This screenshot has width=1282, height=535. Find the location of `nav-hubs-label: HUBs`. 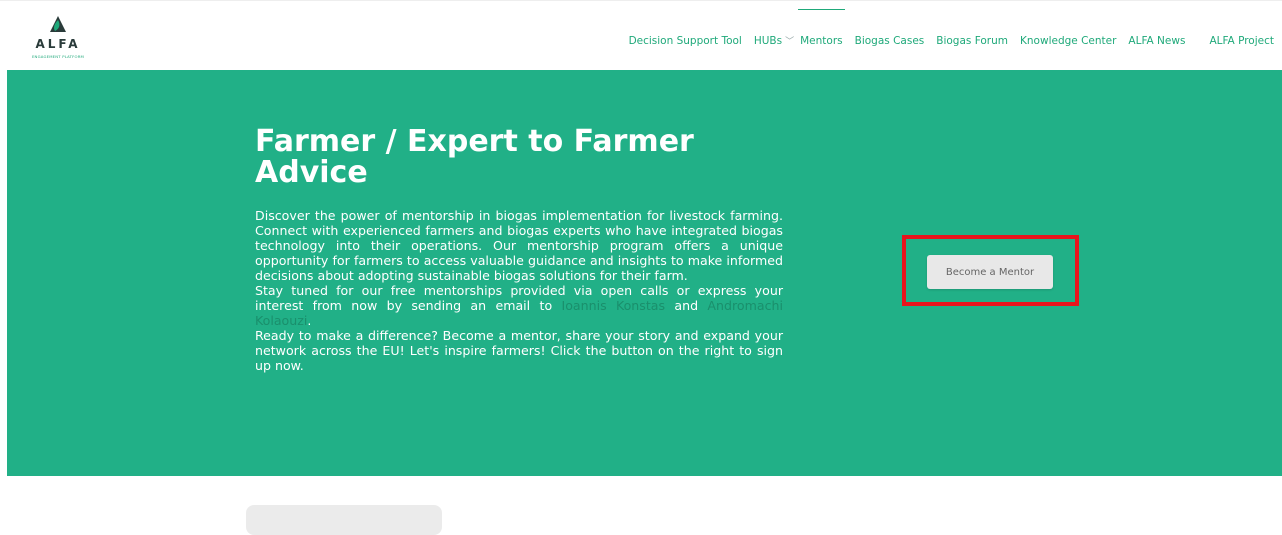

nav-hubs-label: HUBs is located at coordinates (768, 41).